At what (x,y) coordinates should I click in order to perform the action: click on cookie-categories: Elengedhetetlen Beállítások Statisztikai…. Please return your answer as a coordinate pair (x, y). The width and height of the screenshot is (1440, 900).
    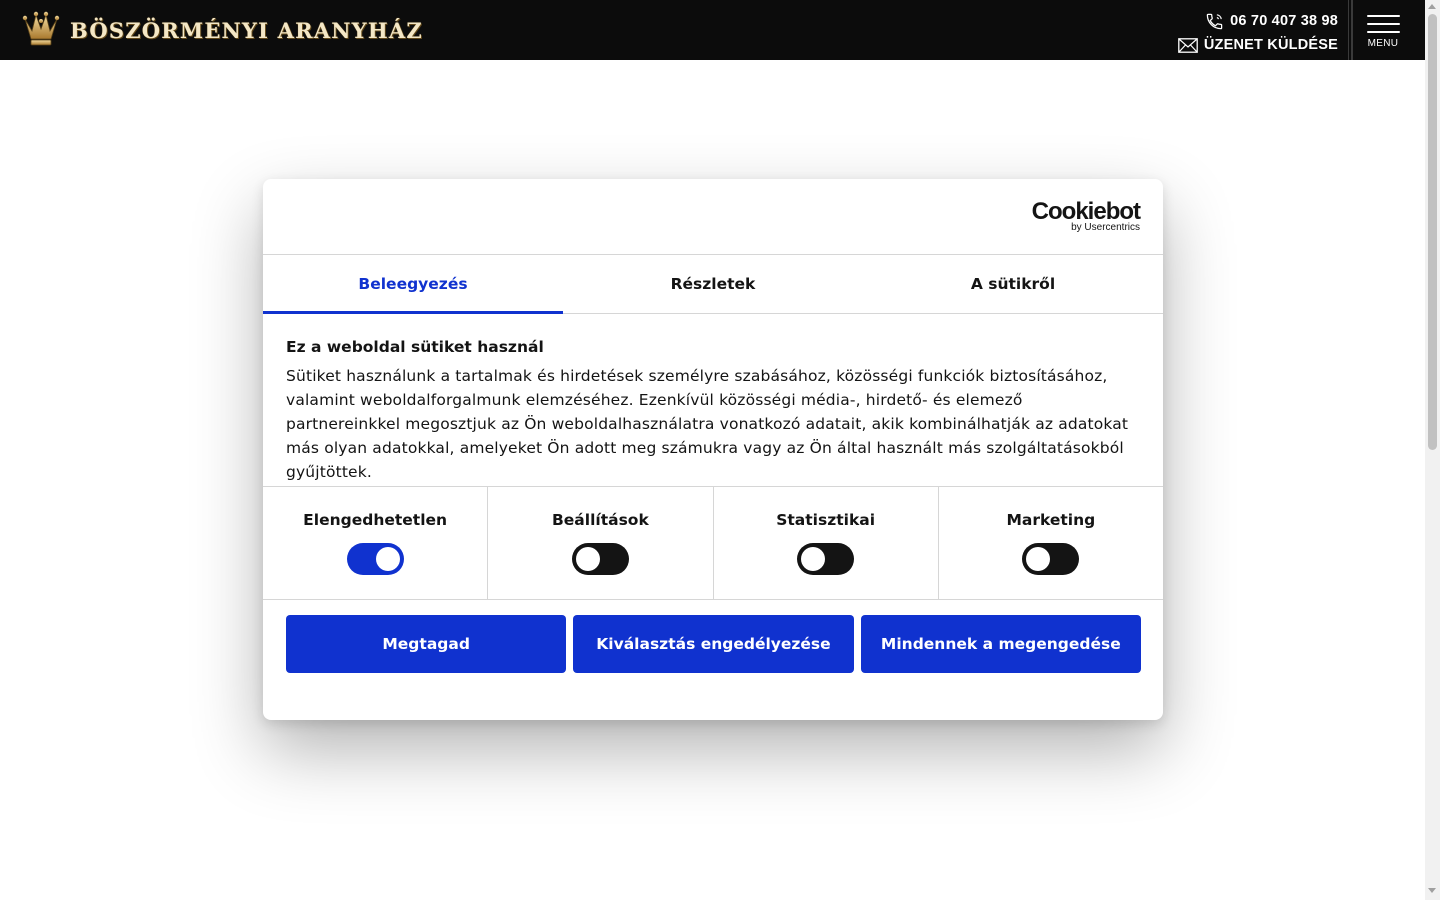
    Looking at the image, I should click on (713, 543).